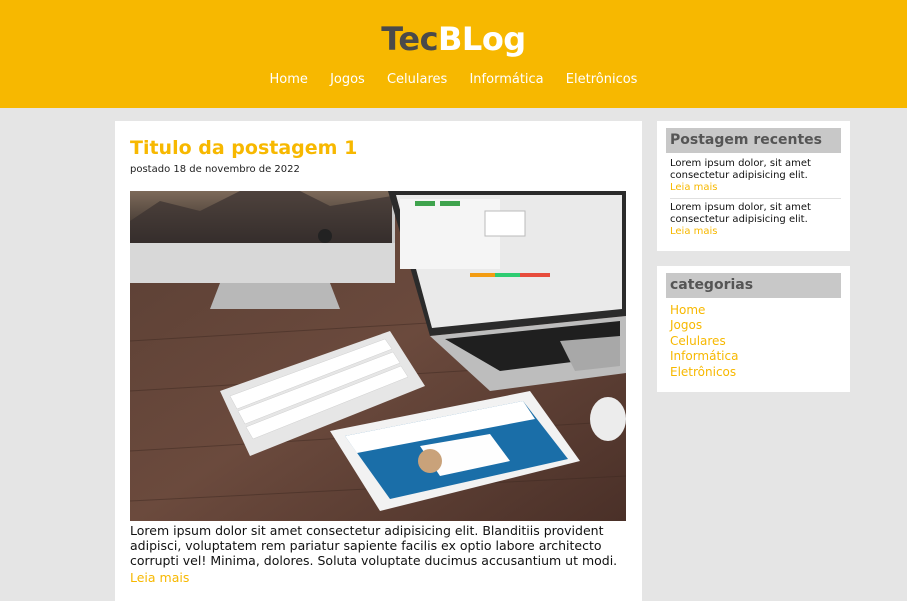 This screenshot has width=907, height=601. What do you see at coordinates (410, 39) in the screenshot?
I see `logo-part-1: Tec` at bounding box center [410, 39].